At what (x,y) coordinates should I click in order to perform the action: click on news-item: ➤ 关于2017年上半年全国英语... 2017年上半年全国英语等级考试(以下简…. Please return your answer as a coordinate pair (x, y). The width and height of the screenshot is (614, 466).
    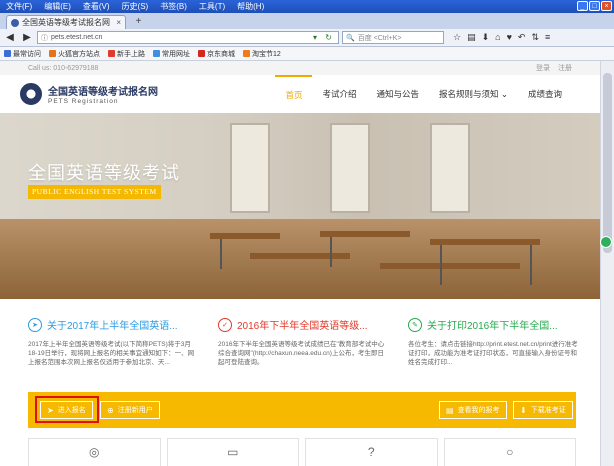
    Looking at the image, I should click on (113, 342).